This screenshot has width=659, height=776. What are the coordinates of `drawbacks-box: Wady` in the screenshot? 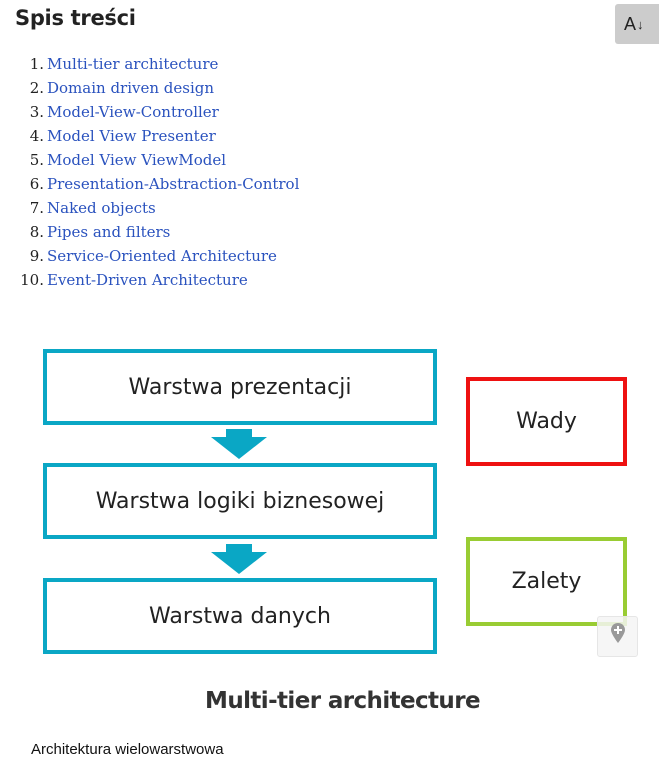 It's located at (546, 421).